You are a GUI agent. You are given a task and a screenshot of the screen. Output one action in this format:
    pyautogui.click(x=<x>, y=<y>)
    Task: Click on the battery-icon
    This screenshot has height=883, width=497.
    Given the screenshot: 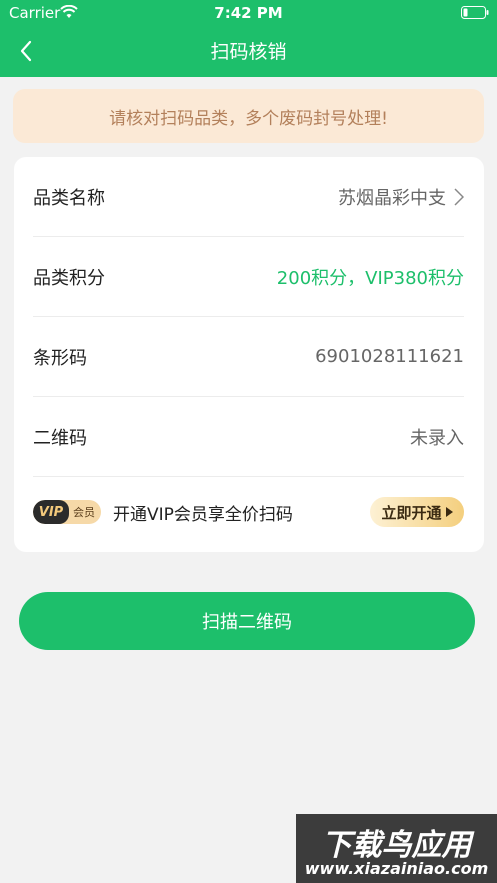 What is the action you would take?
    pyautogui.click(x=475, y=12)
    